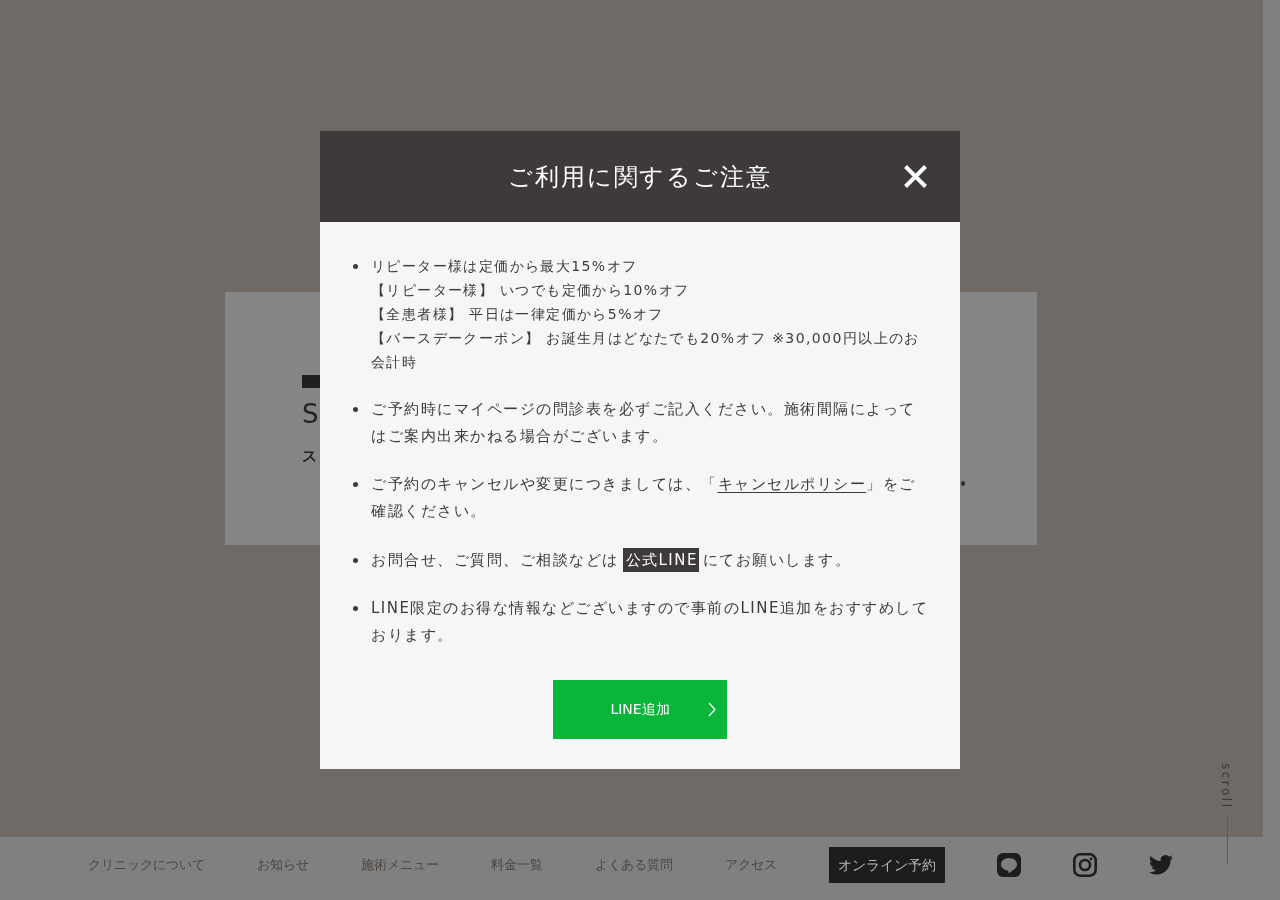 The height and width of the screenshot is (900, 1280). What do you see at coordinates (310, 414) in the screenshot?
I see `card-heading-text: S` at bounding box center [310, 414].